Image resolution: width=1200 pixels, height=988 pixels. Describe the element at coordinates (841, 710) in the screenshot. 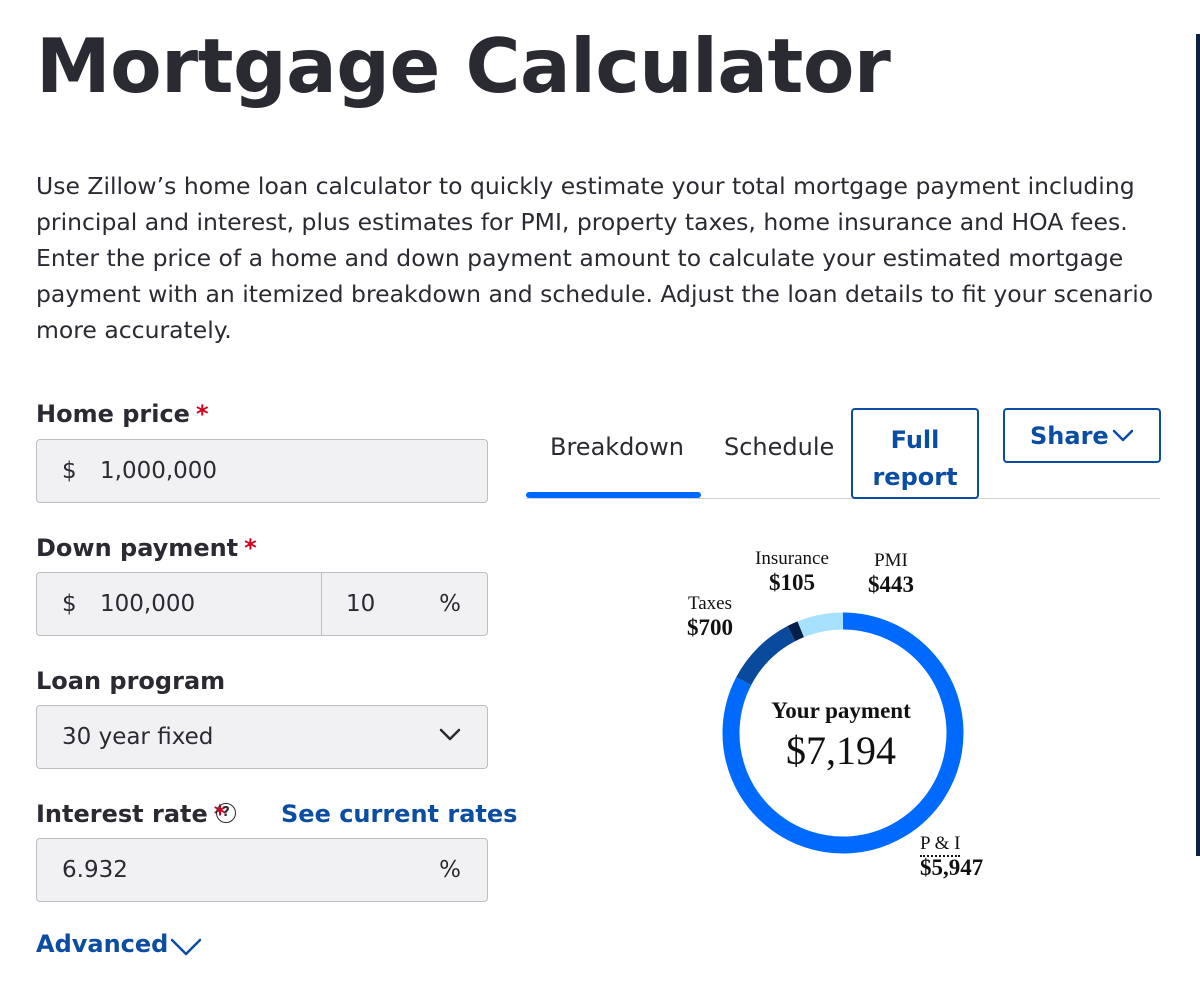

I see `payment-title: Your payment` at that location.